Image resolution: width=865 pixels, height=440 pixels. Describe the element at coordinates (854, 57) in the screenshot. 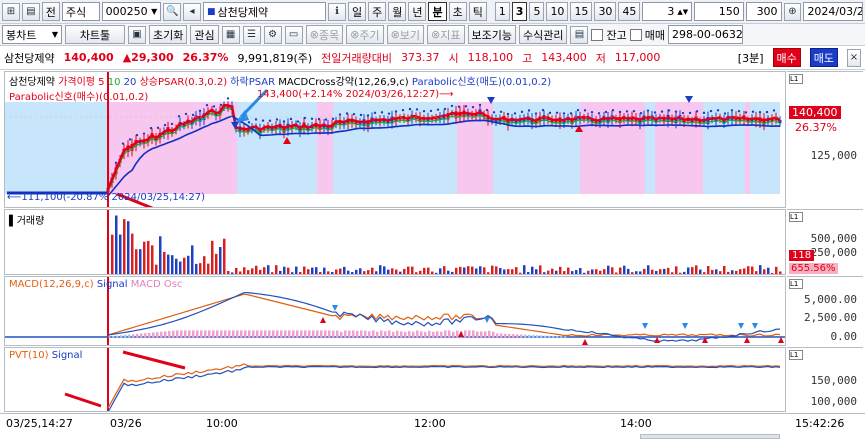

I see `close-icon: ×` at that location.